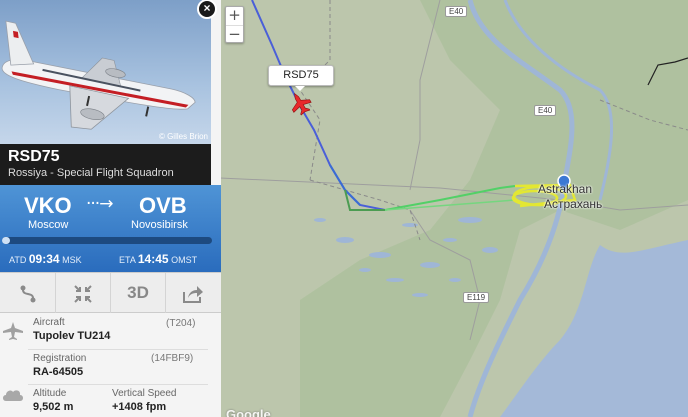  Describe the element at coordinates (183, 136) in the screenshot. I see `photo-credit: © Gilles Brion` at that location.